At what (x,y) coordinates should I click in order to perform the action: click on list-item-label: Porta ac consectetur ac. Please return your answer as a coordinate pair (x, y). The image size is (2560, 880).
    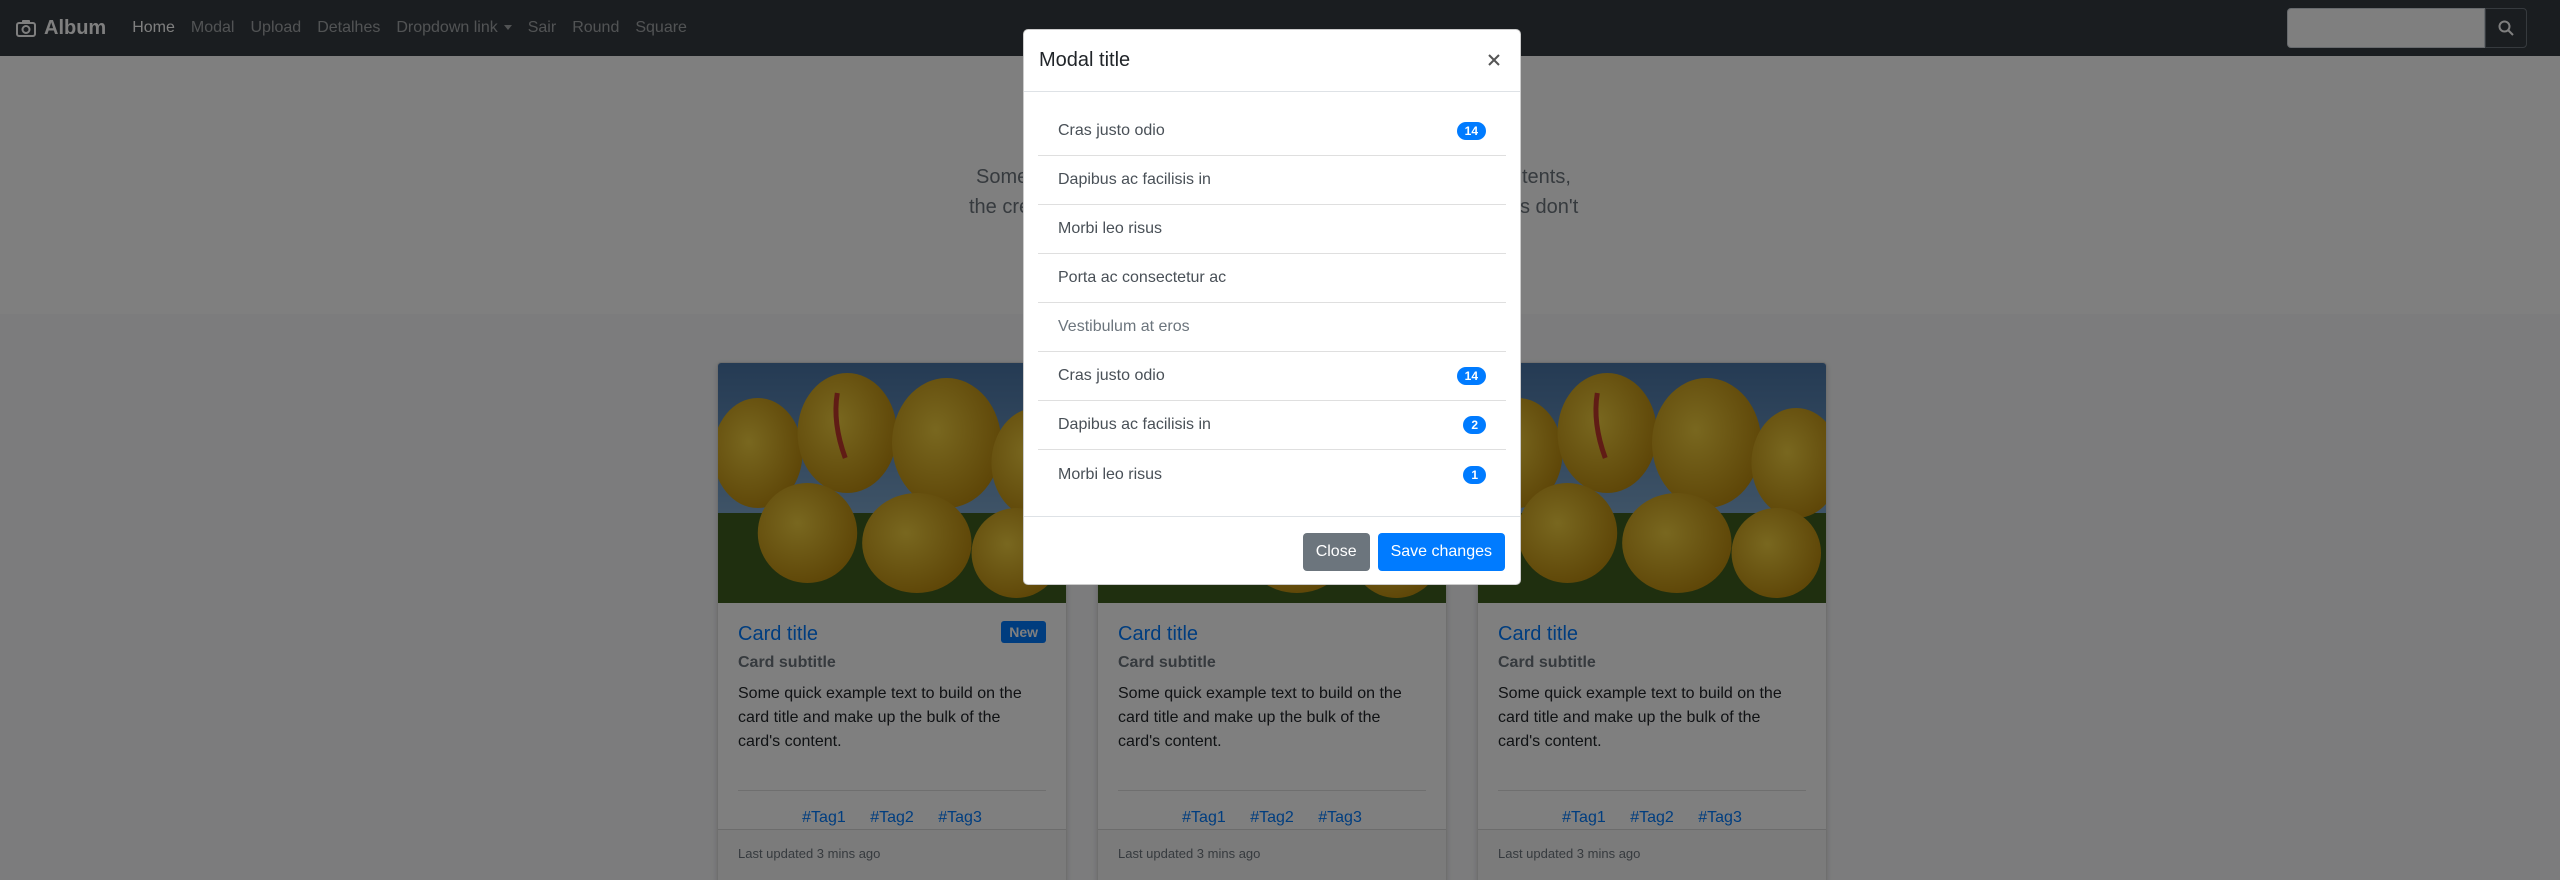
    Looking at the image, I should click on (1142, 277).